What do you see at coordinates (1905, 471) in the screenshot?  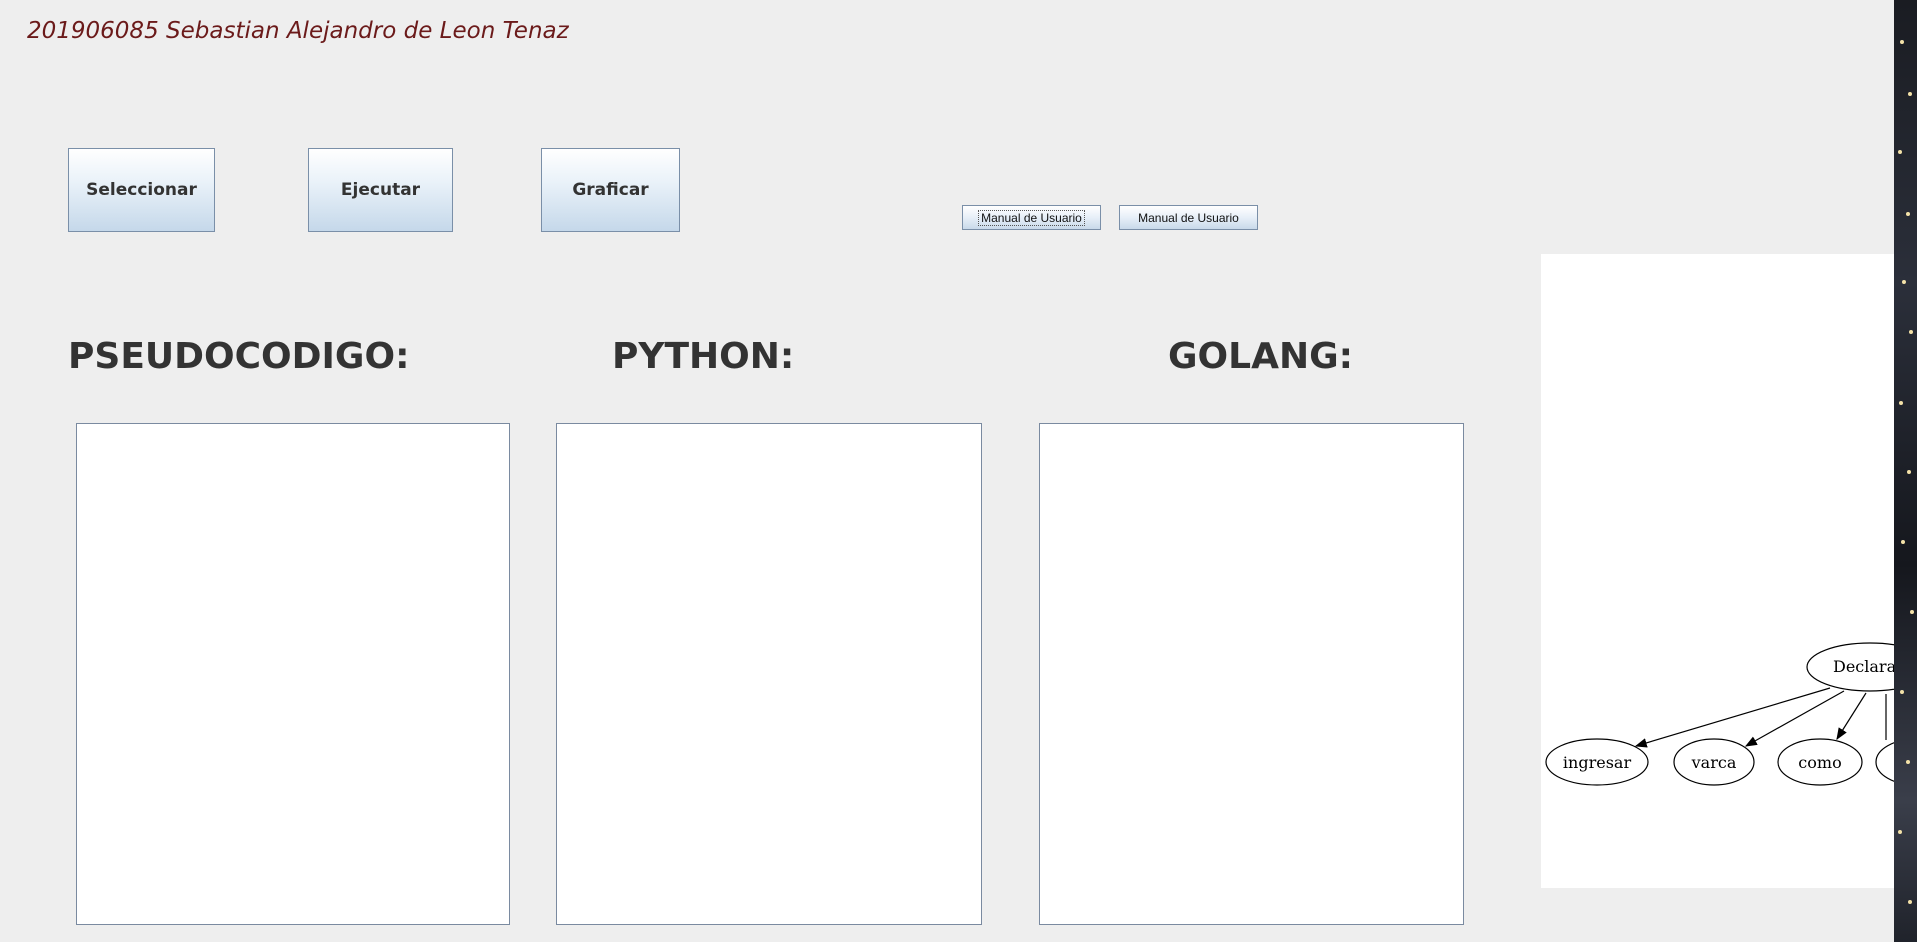 I see `background-edge` at bounding box center [1905, 471].